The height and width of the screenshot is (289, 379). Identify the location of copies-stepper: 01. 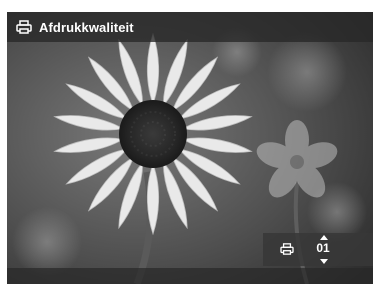
(318, 249).